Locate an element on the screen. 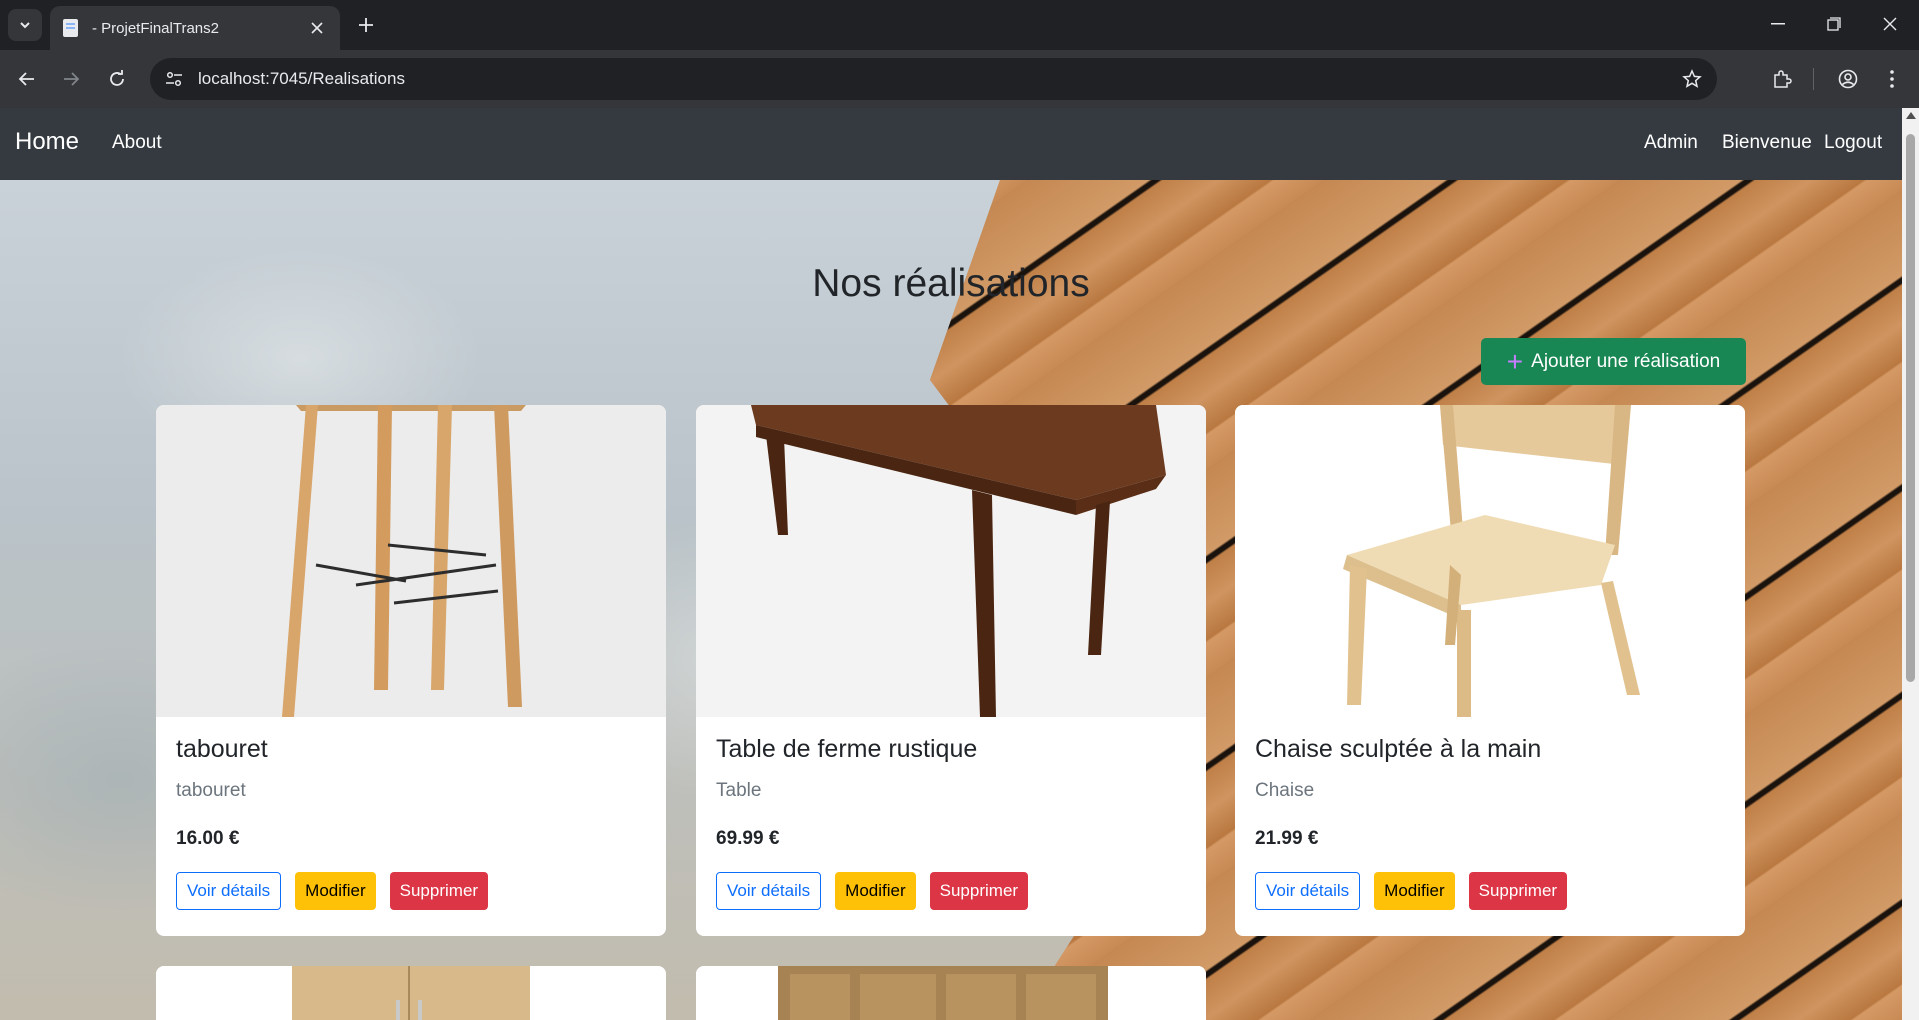 The width and height of the screenshot is (1919, 1020). browser-toolbar: localhost:7045/Realisations is located at coordinates (959, 79).